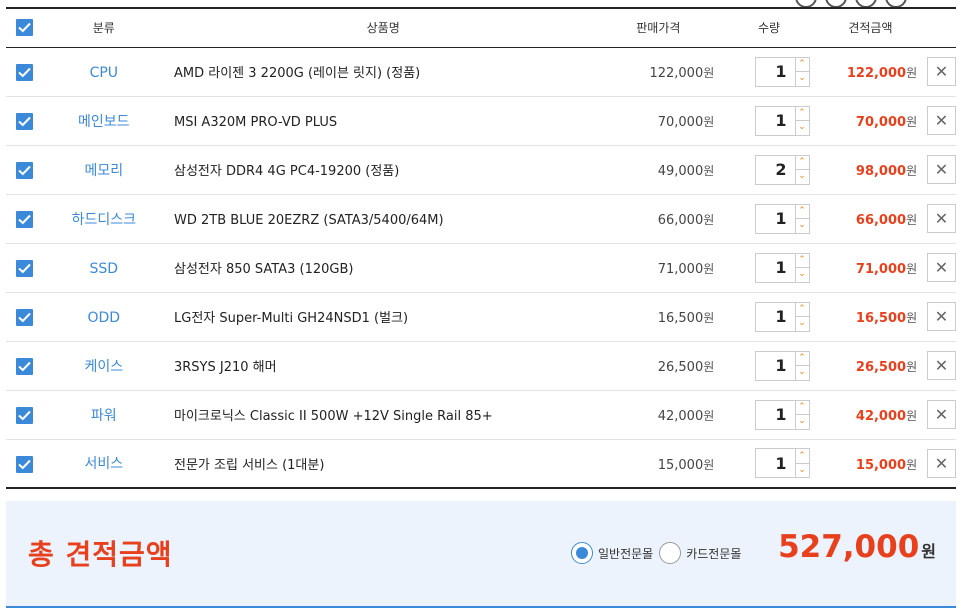 This screenshot has height=613, width=976. What do you see at coordinates (881, 220) in the screenshot?
I see `item-total: 66,000` at bounding box center [881, 220].